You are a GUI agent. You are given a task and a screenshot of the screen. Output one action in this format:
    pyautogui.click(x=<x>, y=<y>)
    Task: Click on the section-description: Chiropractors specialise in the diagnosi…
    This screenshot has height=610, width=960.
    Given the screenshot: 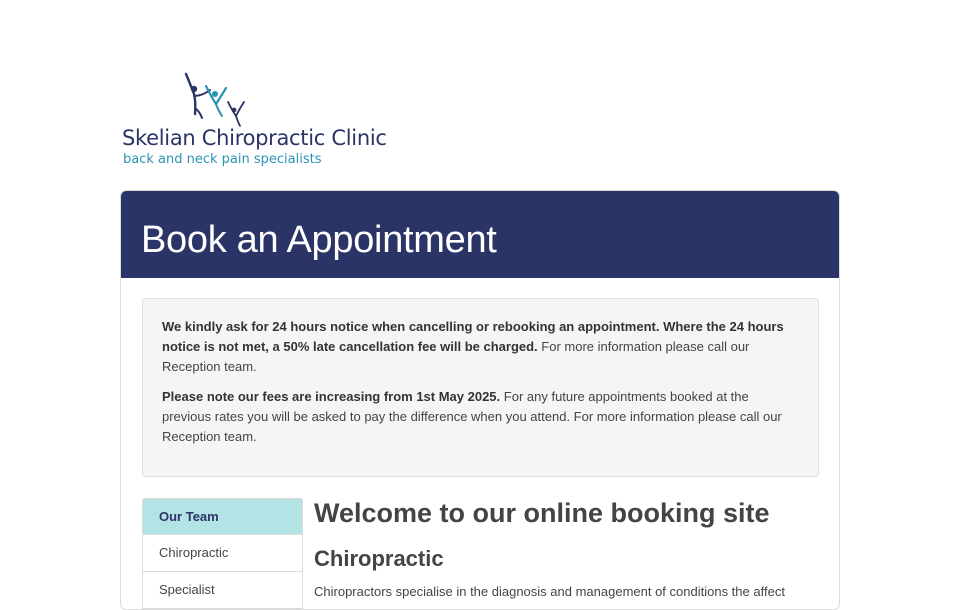 What is the action you would take?
    pyautogui.click(x=549, y=591)
    